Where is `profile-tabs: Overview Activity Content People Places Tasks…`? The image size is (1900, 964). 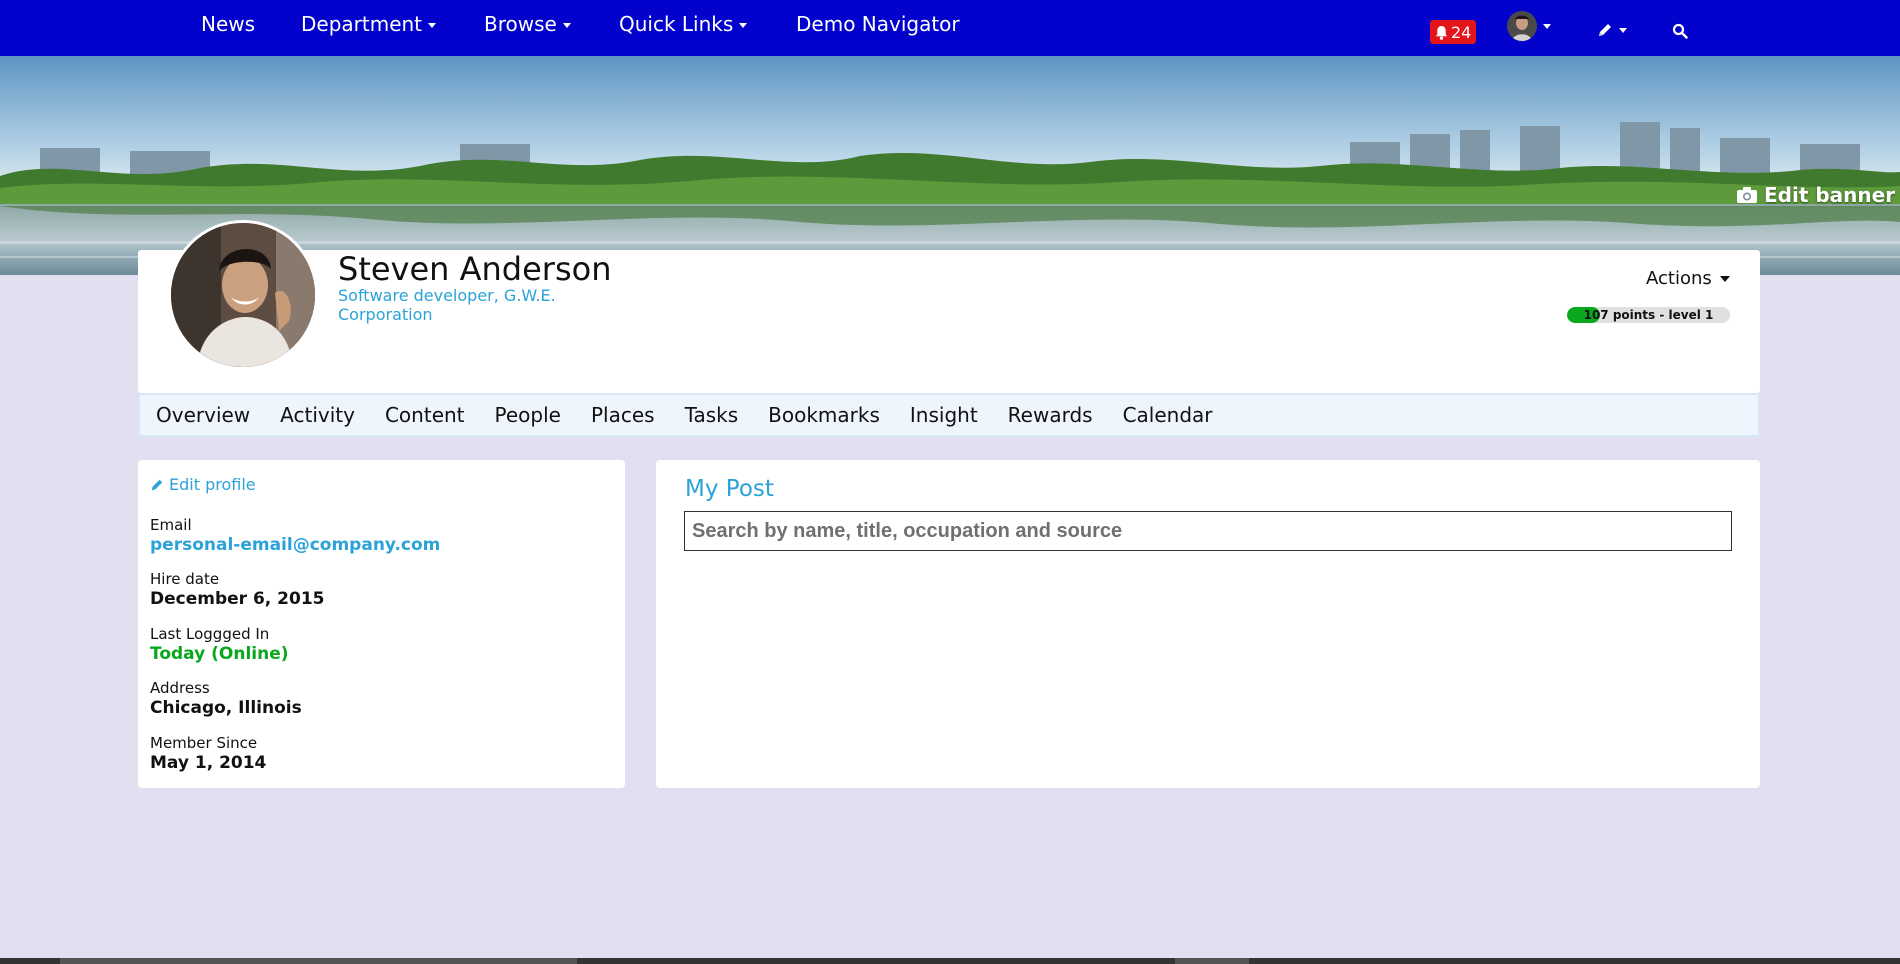 profile-tabs: Overview Activity Content People Places Tasks… is located at coordinates (949, 415).